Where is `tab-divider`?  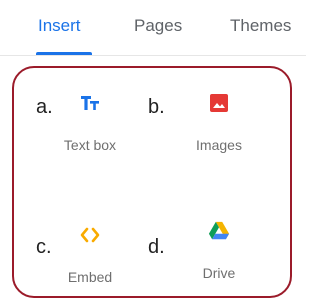
tab-divider is located at coordinates (153, 55).